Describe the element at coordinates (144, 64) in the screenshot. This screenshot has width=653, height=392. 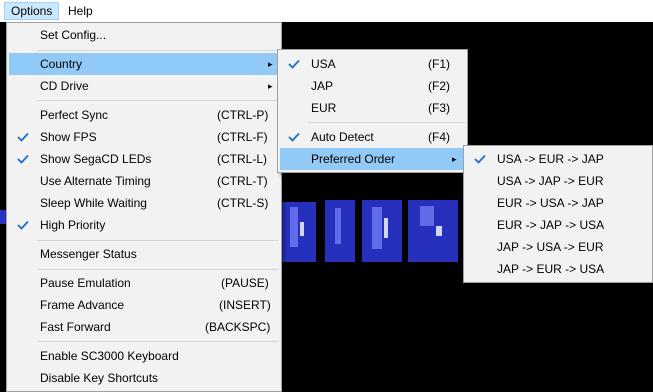
I see `menu-item-country: Country ▸` at that location.